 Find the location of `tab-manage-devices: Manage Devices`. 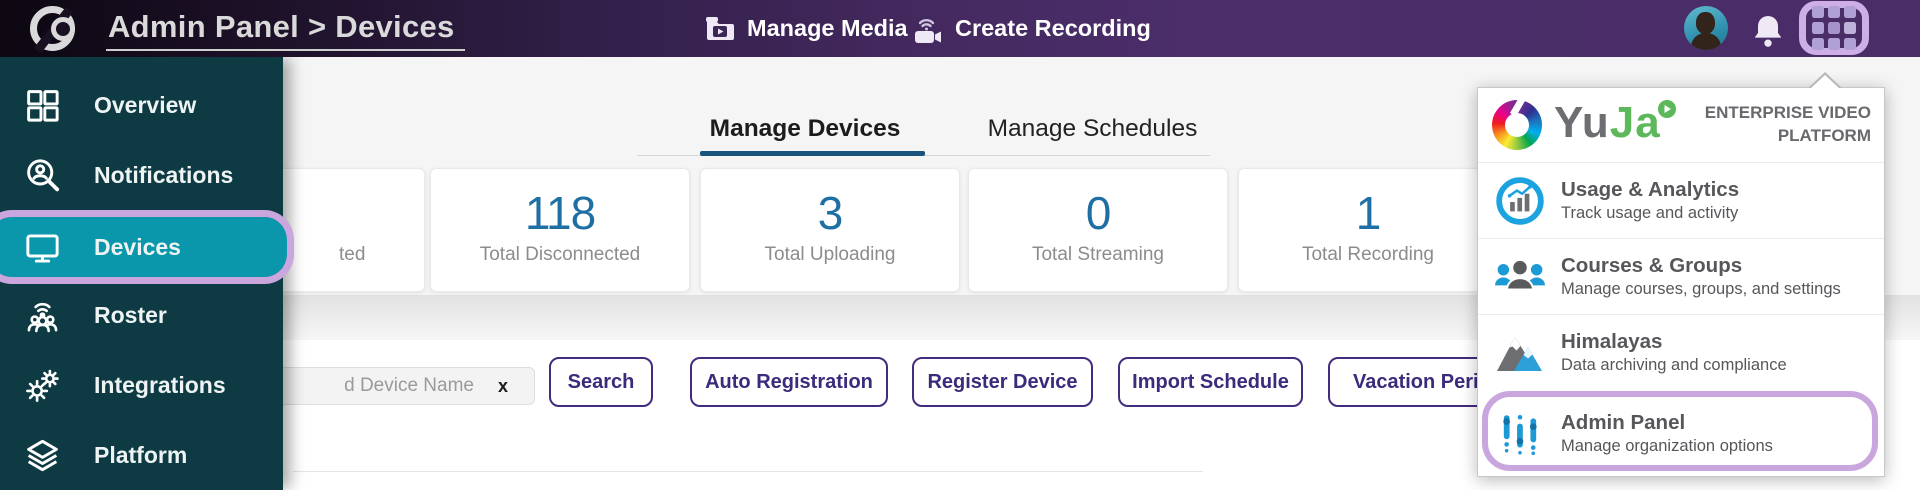

tab-manage-devices: Manage Devices is located at coordinates (805, 129).